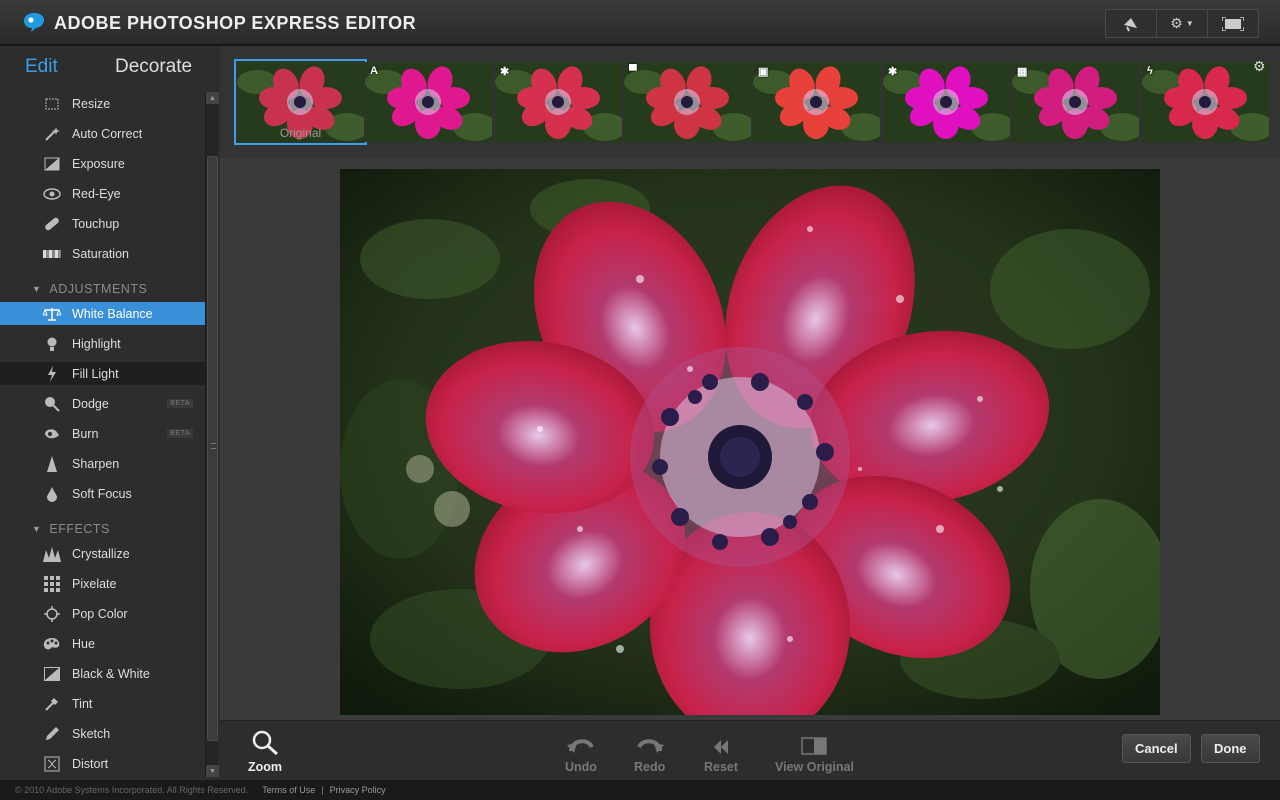  I want to click on distort-icon, so click(52, 764).